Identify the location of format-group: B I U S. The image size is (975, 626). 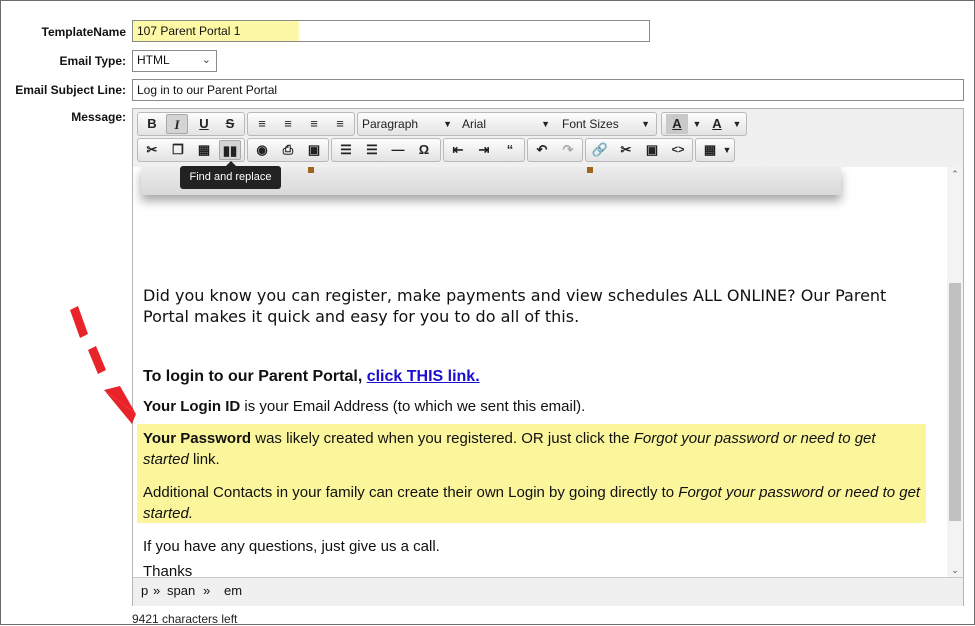
(191, 124).